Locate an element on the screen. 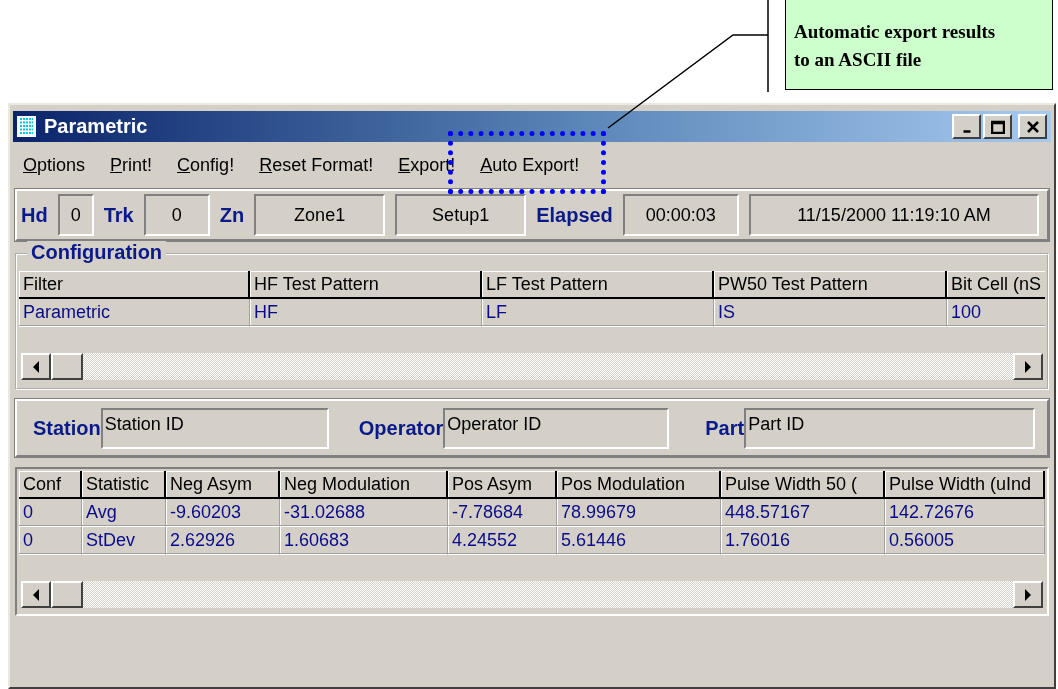 This screenshot has width=1058, height=689. minimize-button is located at coordinates (966, 126).